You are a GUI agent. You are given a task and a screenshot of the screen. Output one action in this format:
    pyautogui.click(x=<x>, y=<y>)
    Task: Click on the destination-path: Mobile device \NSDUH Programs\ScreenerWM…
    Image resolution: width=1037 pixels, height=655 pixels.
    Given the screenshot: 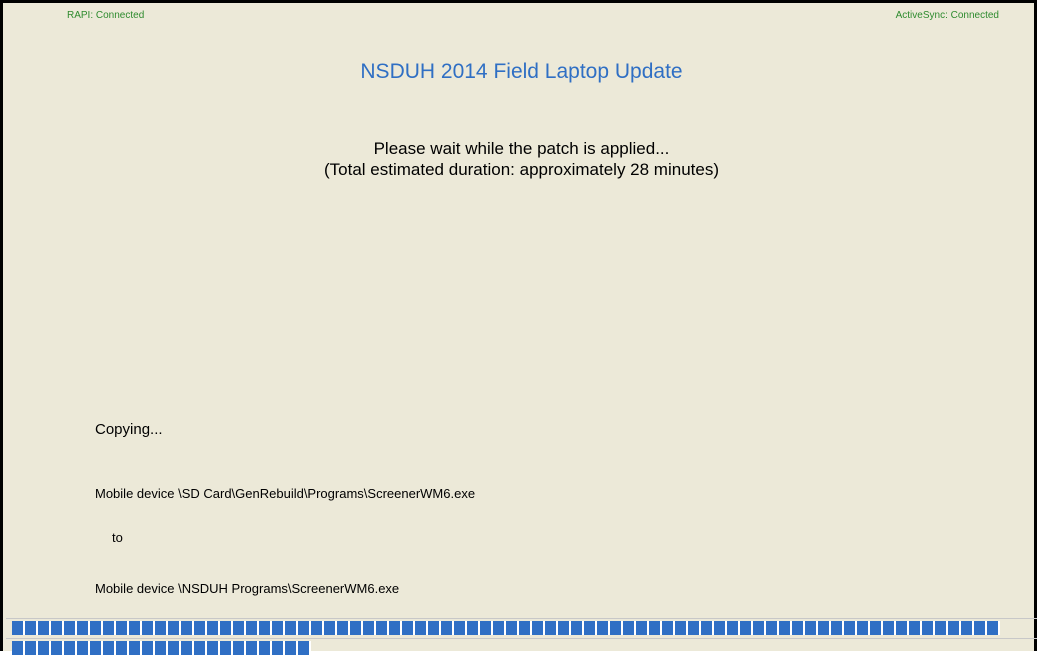 What is the action you would take?
    pyautogui.click(x=247, y=588)
    